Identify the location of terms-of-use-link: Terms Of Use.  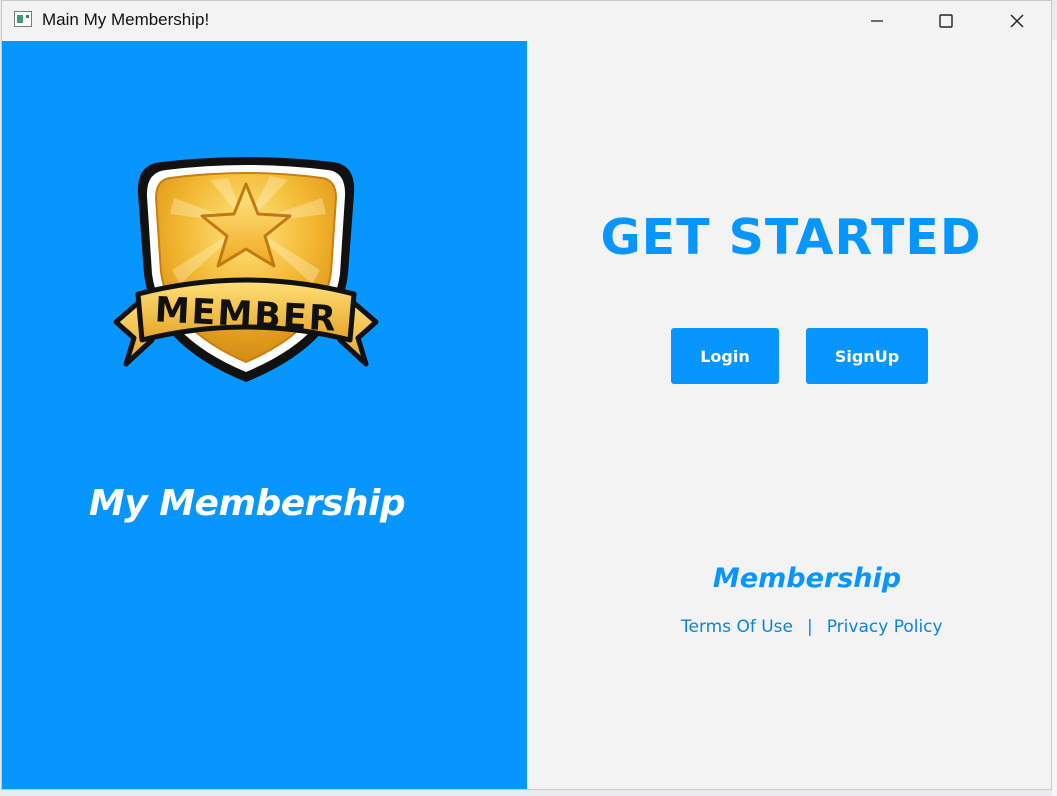
(737, 627).